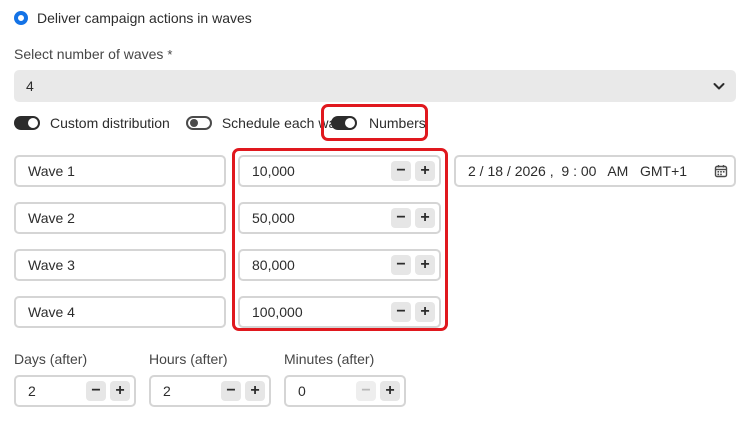 This screenshot has width=750, height=427. I want to click on wave-name-input: Wave 1, so click(120, 171).